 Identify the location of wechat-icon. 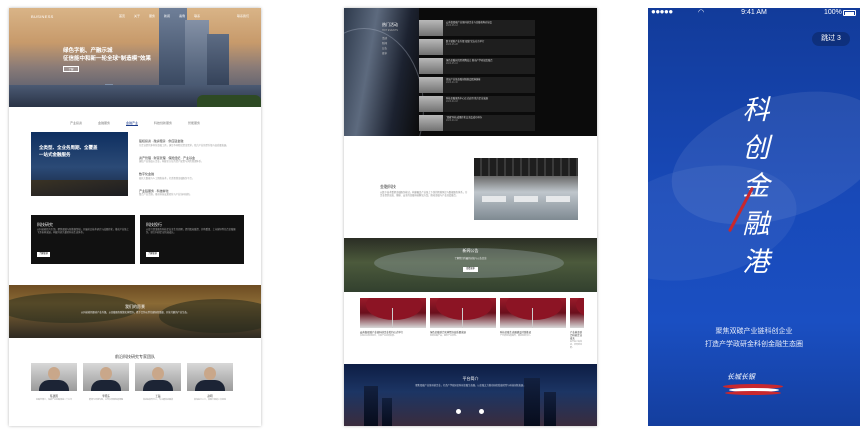
(458, 411).